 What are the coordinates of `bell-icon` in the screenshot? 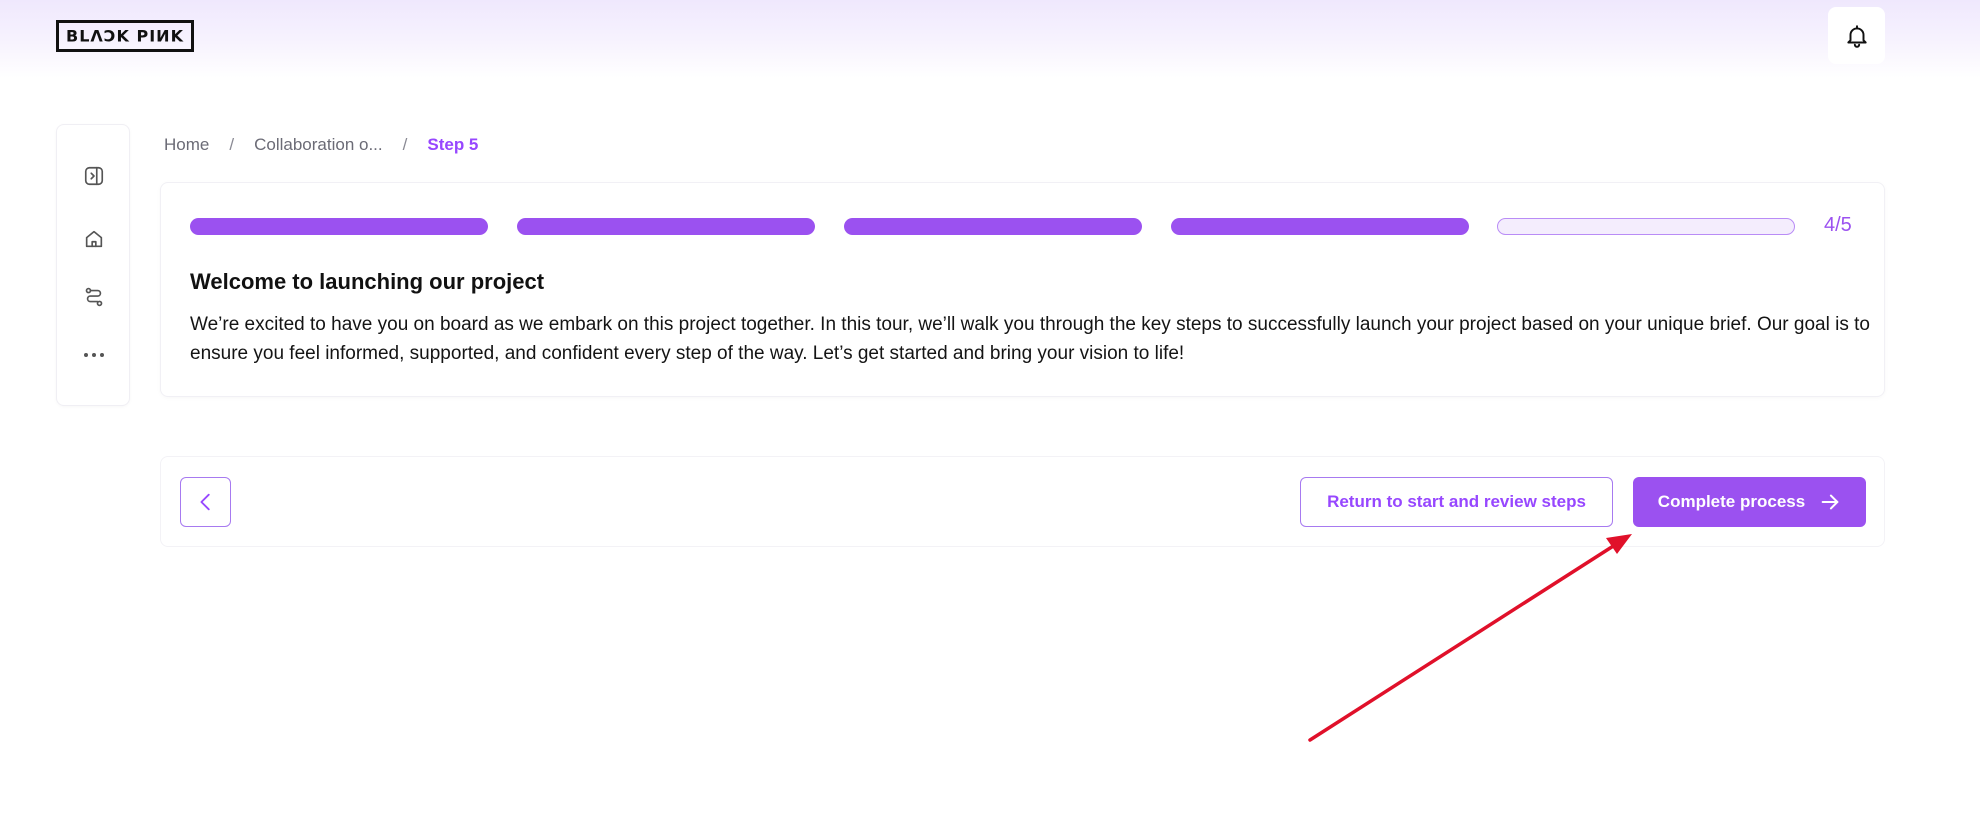 It's located at (1856, 36).